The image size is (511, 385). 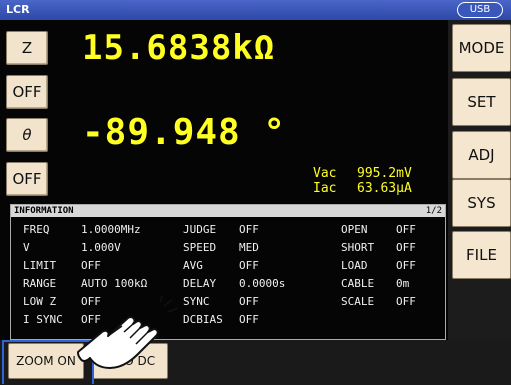 What do you see at coordinates (44, 211) in the screenshot?
I see `information-title: INFORMATION` at bounding box center [44, 211].